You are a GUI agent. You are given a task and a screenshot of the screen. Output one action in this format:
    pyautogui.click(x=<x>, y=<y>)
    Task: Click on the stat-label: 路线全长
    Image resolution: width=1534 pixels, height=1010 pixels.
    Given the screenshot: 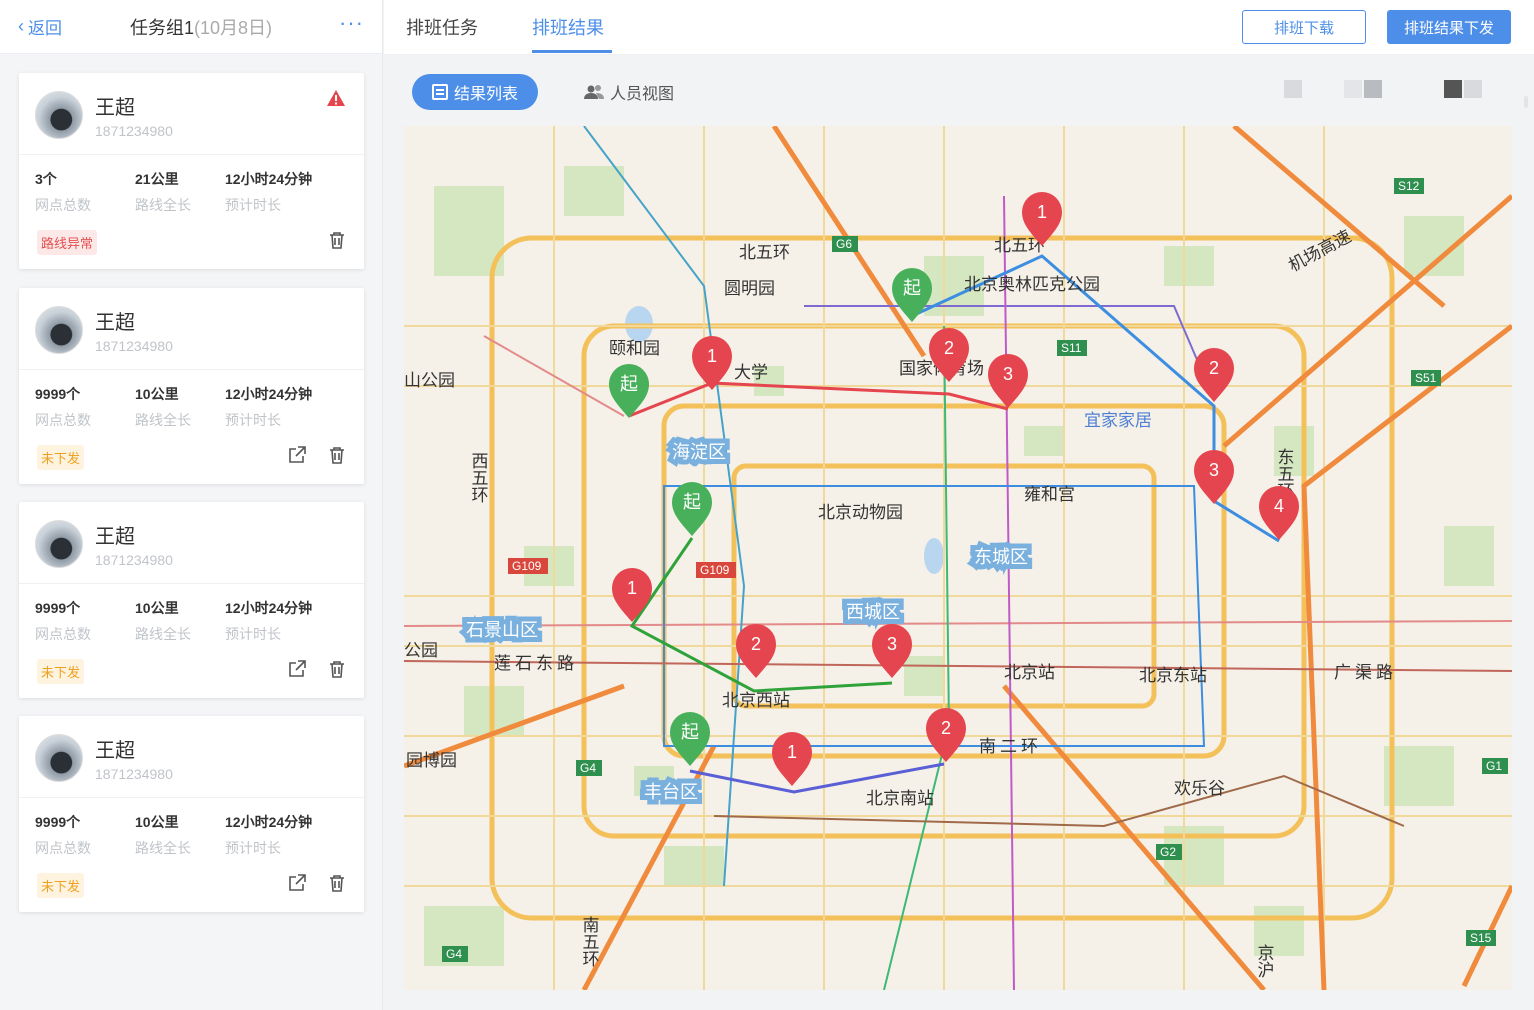 What is the action you would take?
    pyautogui.click(x=163, y=205)
    